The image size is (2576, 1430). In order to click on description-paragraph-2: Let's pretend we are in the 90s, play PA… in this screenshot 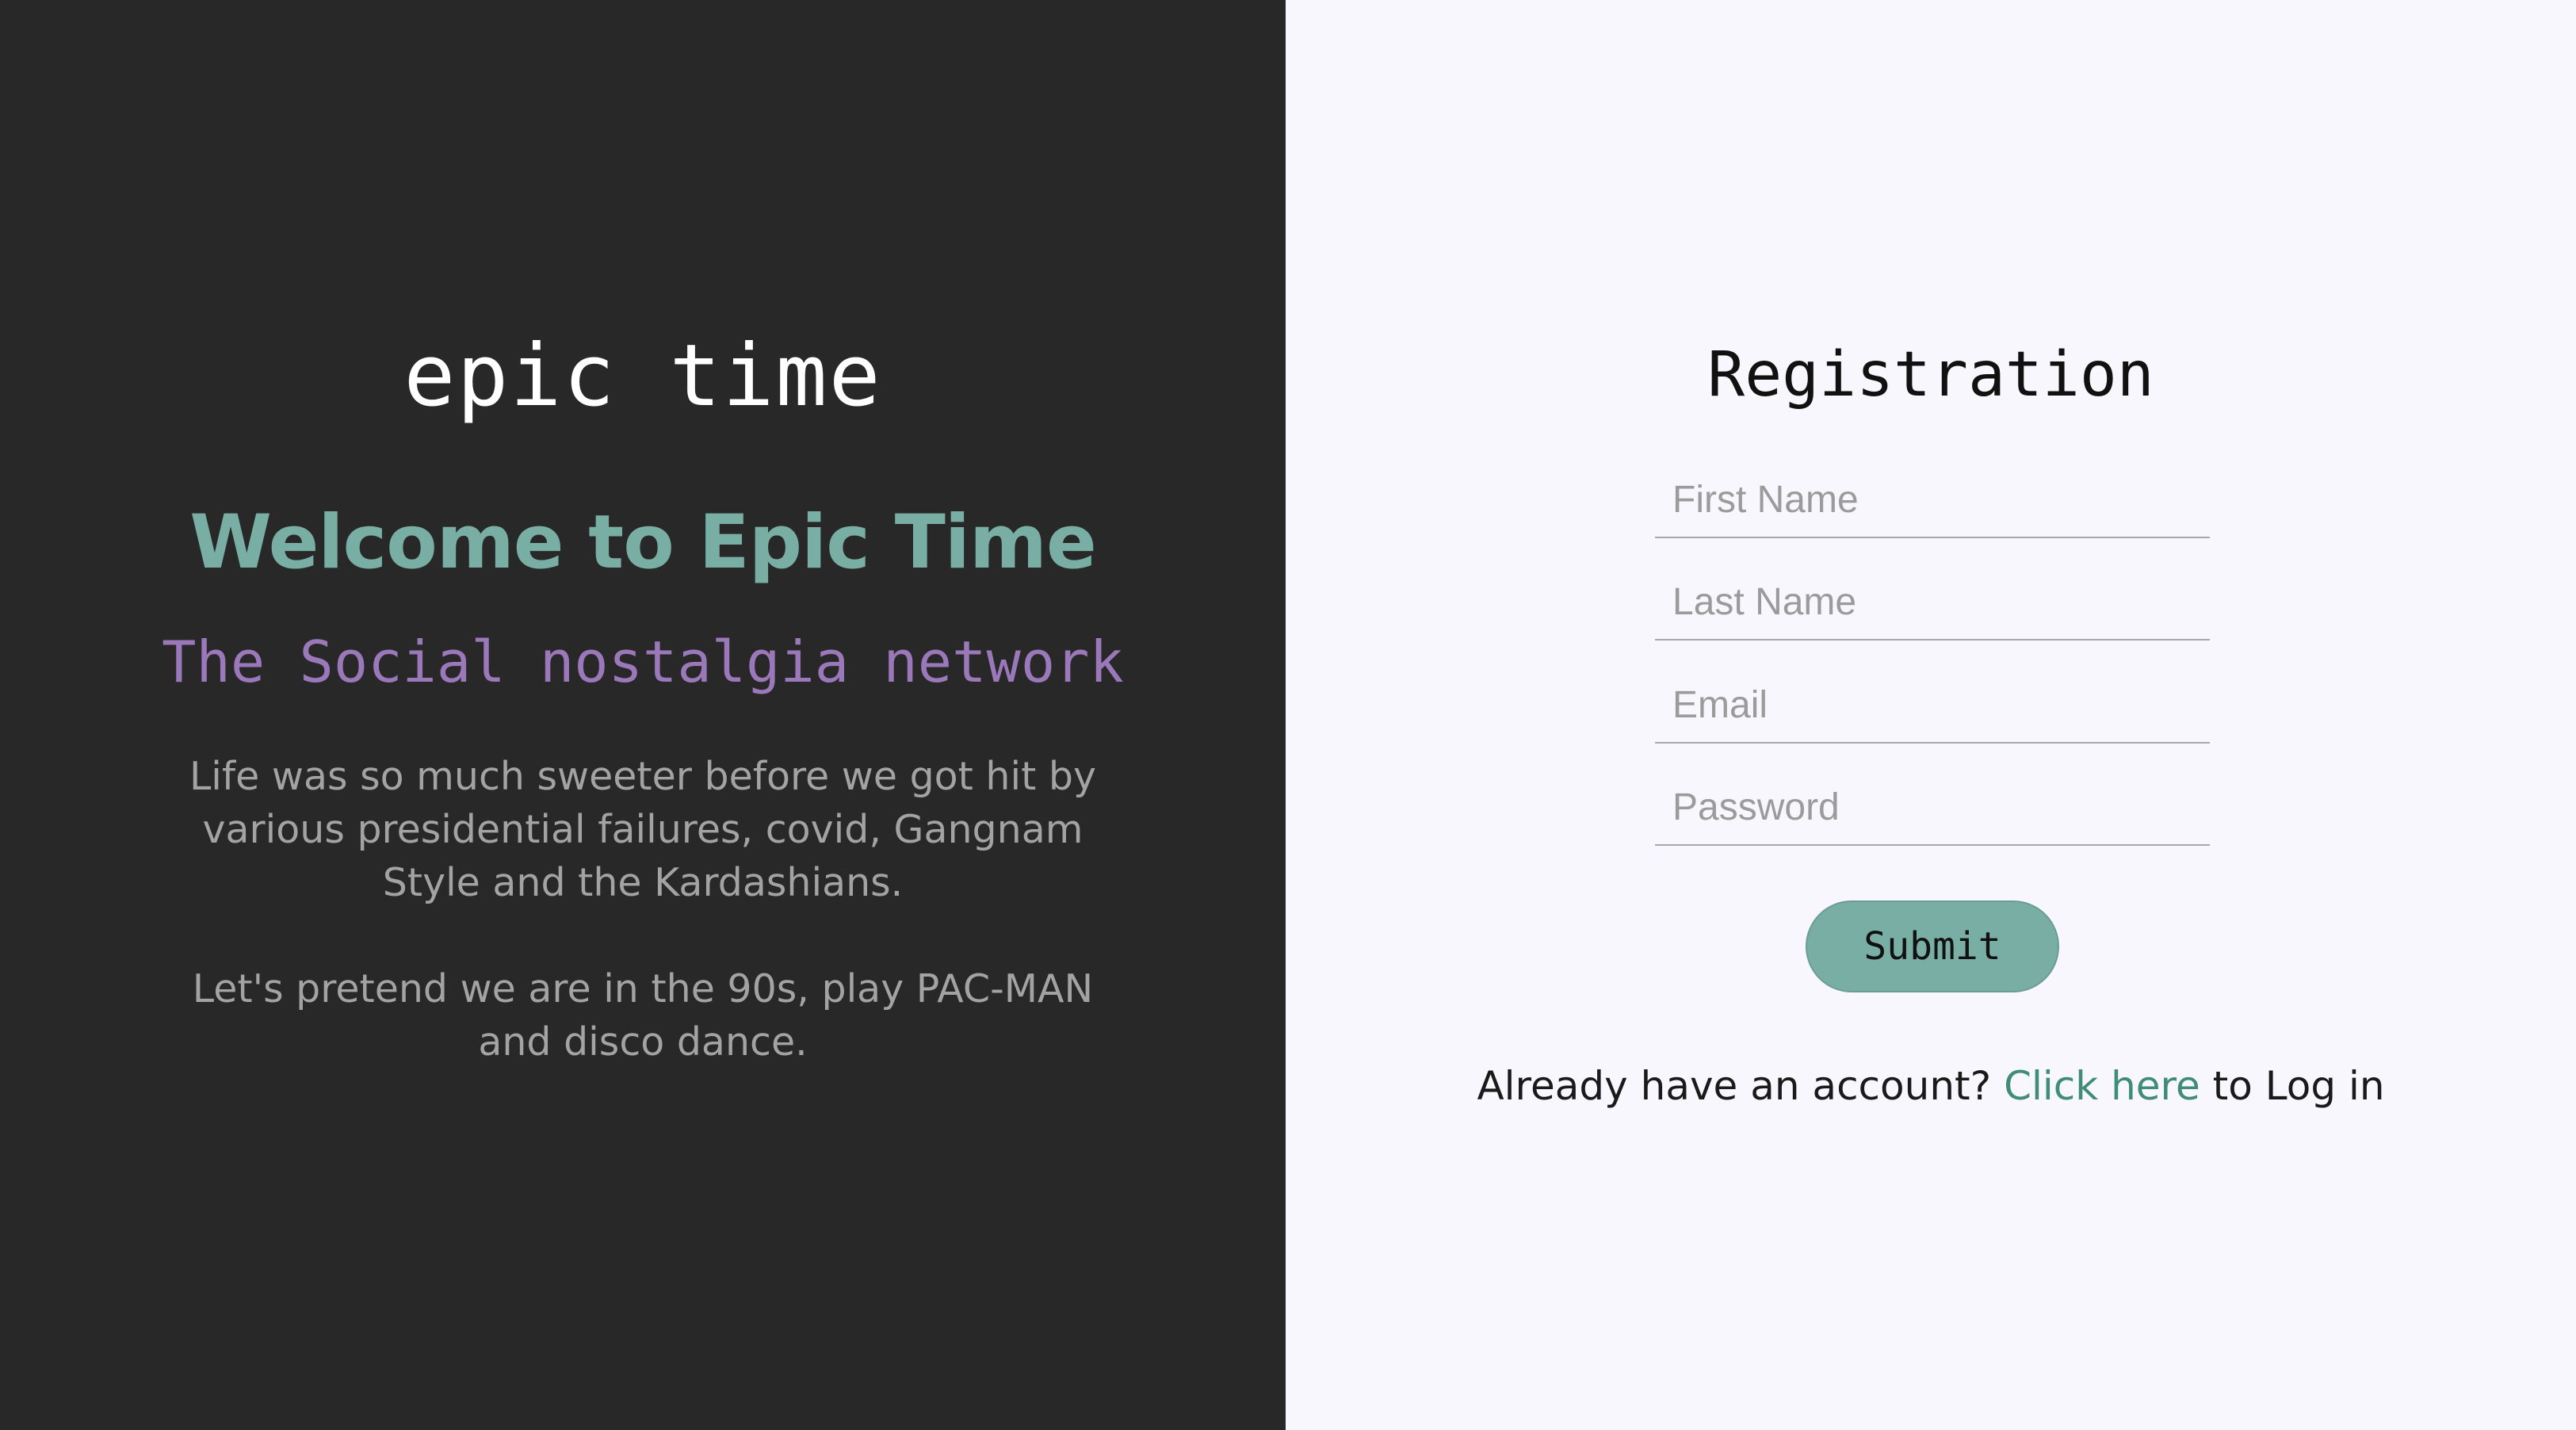, I will do `click(643, 1016)`.